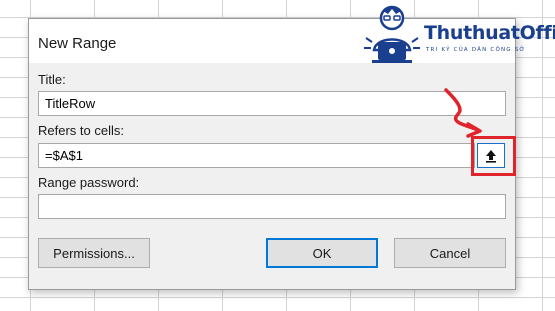  I want to click on title-input: TitleRow, so click(272, 103).